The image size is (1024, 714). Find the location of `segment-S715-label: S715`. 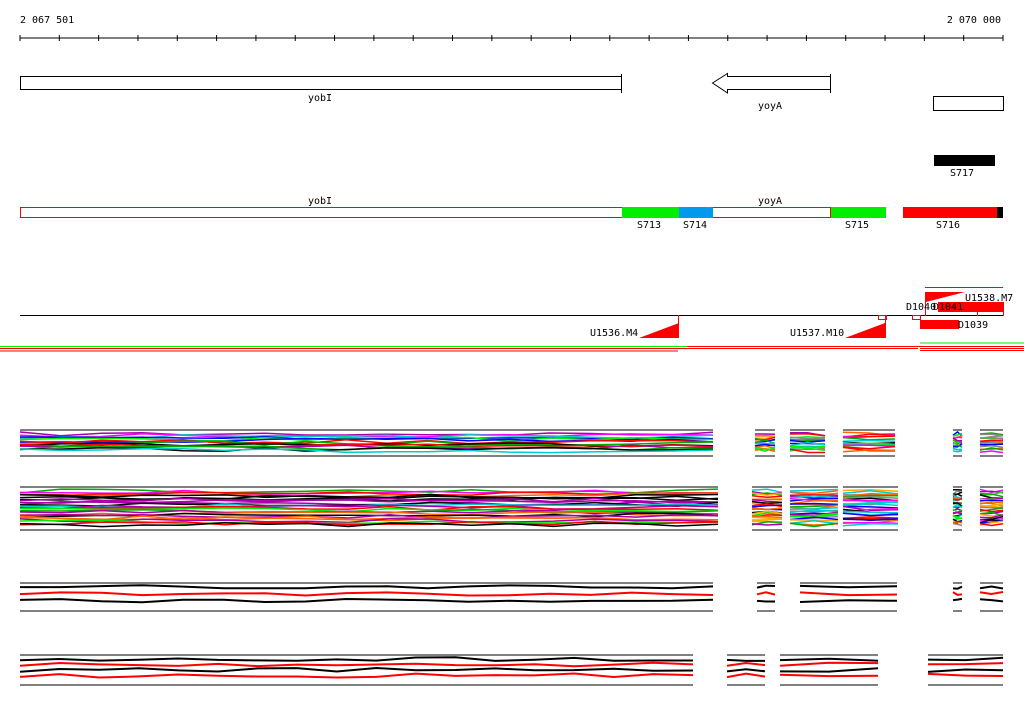

segment-S715-label: S715 is located at coordinates (857, 225).